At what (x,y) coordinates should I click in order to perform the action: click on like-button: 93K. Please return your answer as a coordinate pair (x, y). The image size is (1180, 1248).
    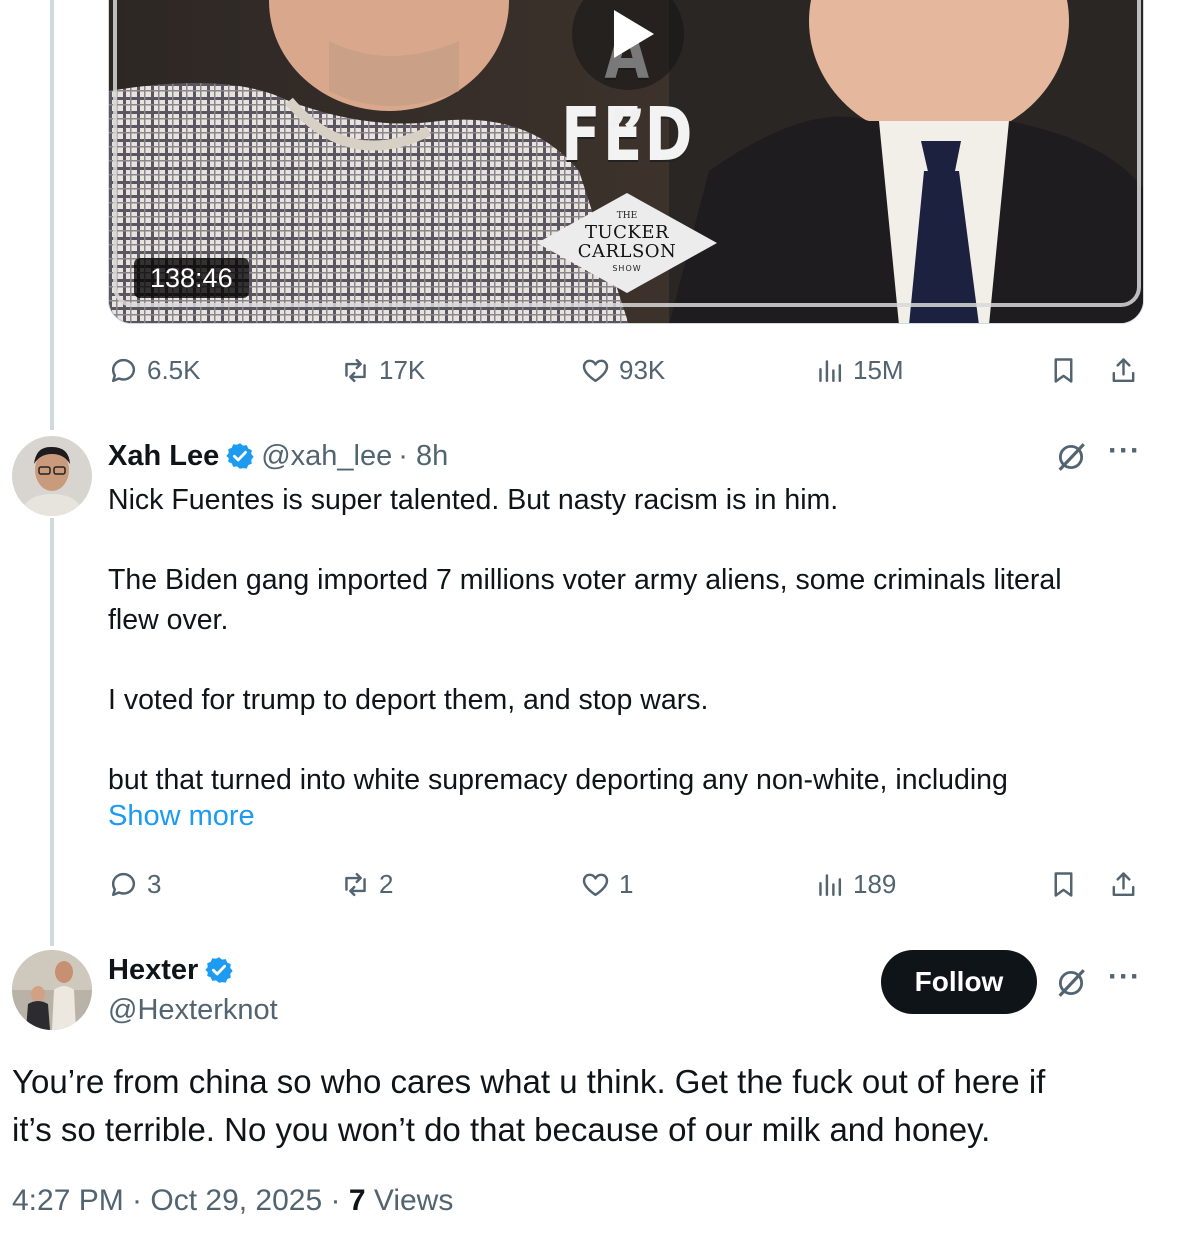
    Looking at the image, I should click on (622, 370).